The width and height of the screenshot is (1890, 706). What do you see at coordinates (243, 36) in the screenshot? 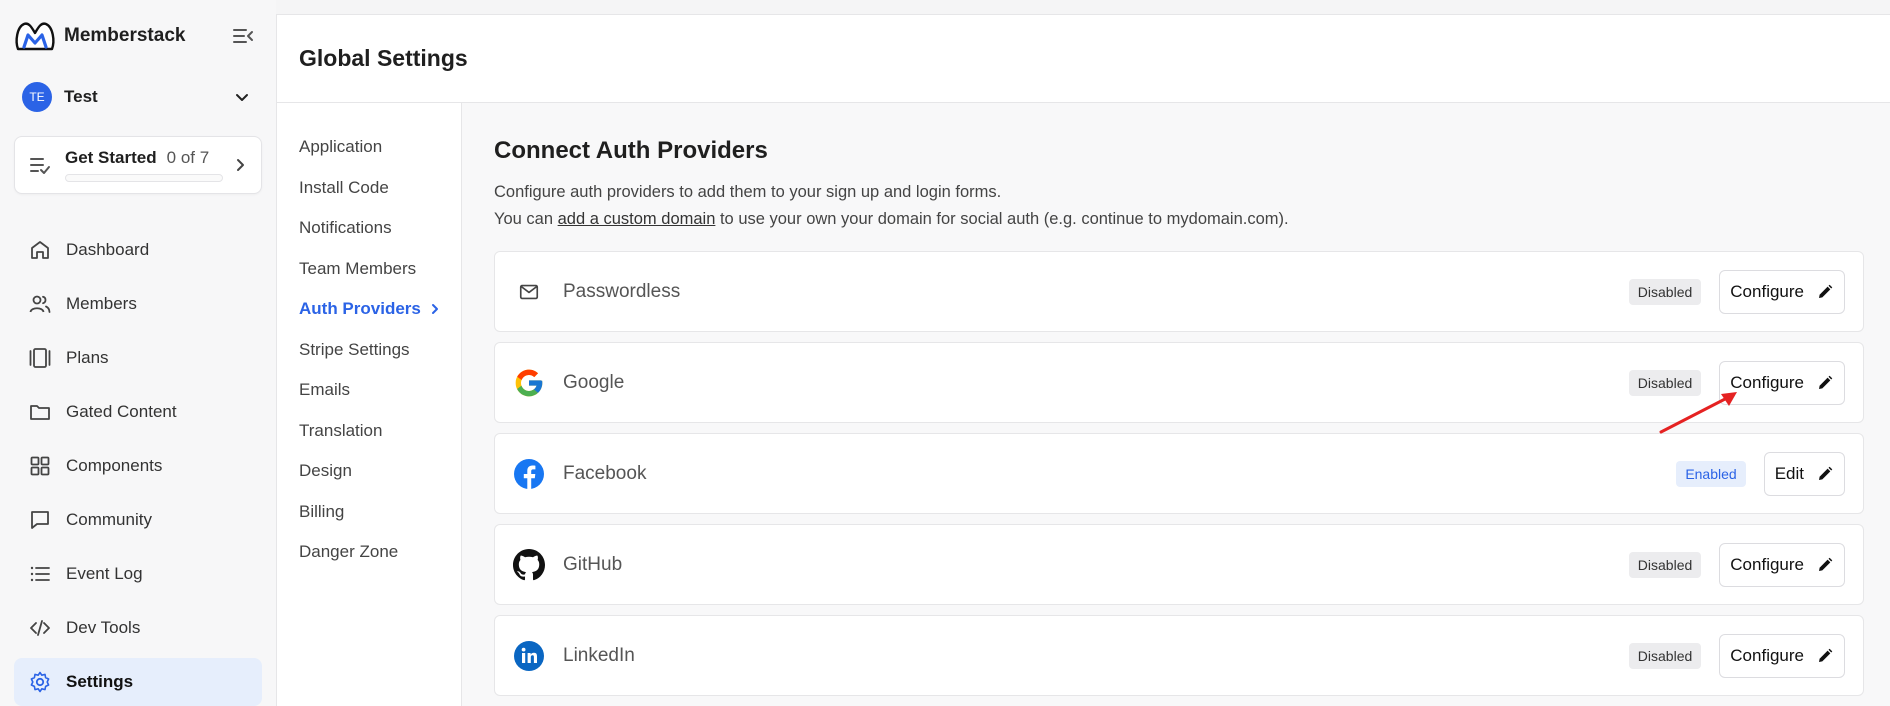
I see `collapse-sidebar-icon` at bounding box center [243, 36].